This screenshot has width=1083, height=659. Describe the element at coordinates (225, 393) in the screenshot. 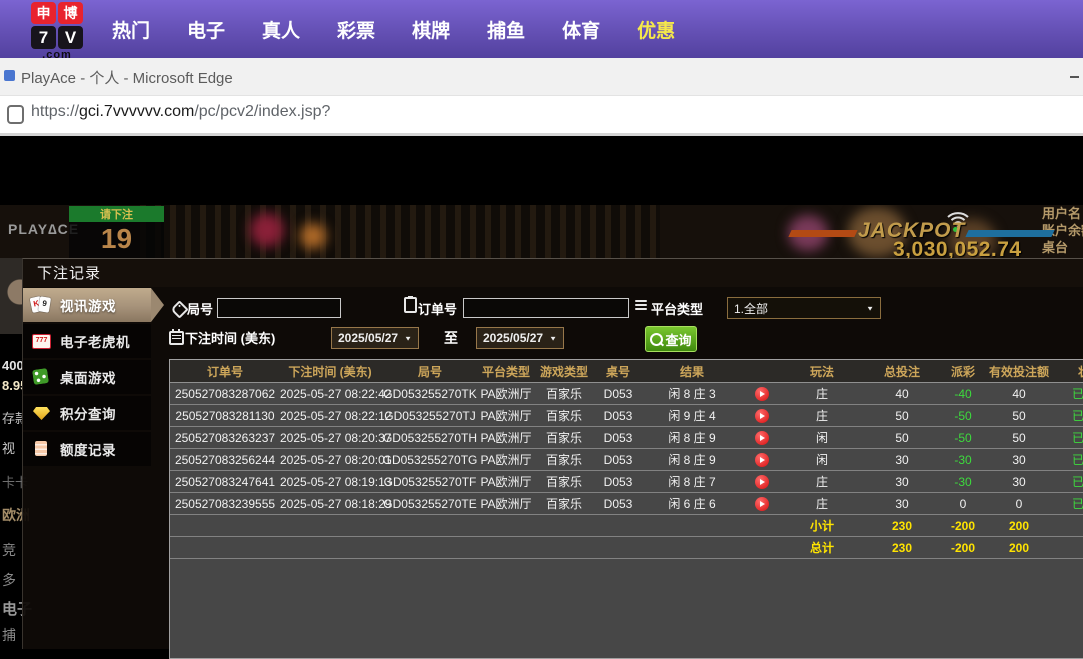

I see `cell-order: 250527083287062` at that location.